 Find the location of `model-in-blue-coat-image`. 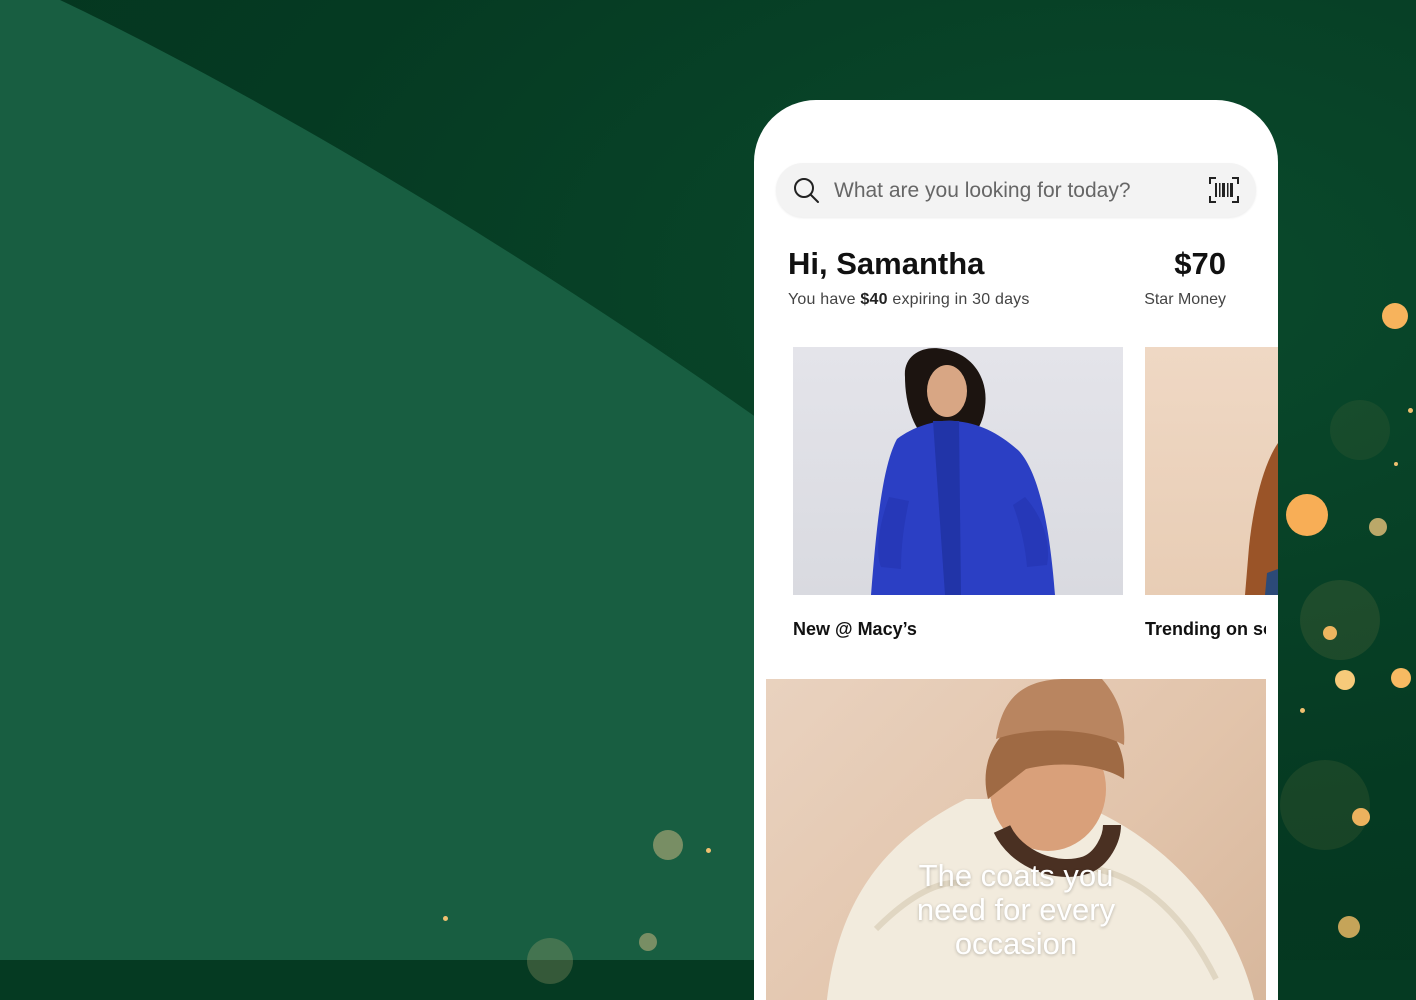

model-in-blue-coat-image is located at coordinates (963, 471).